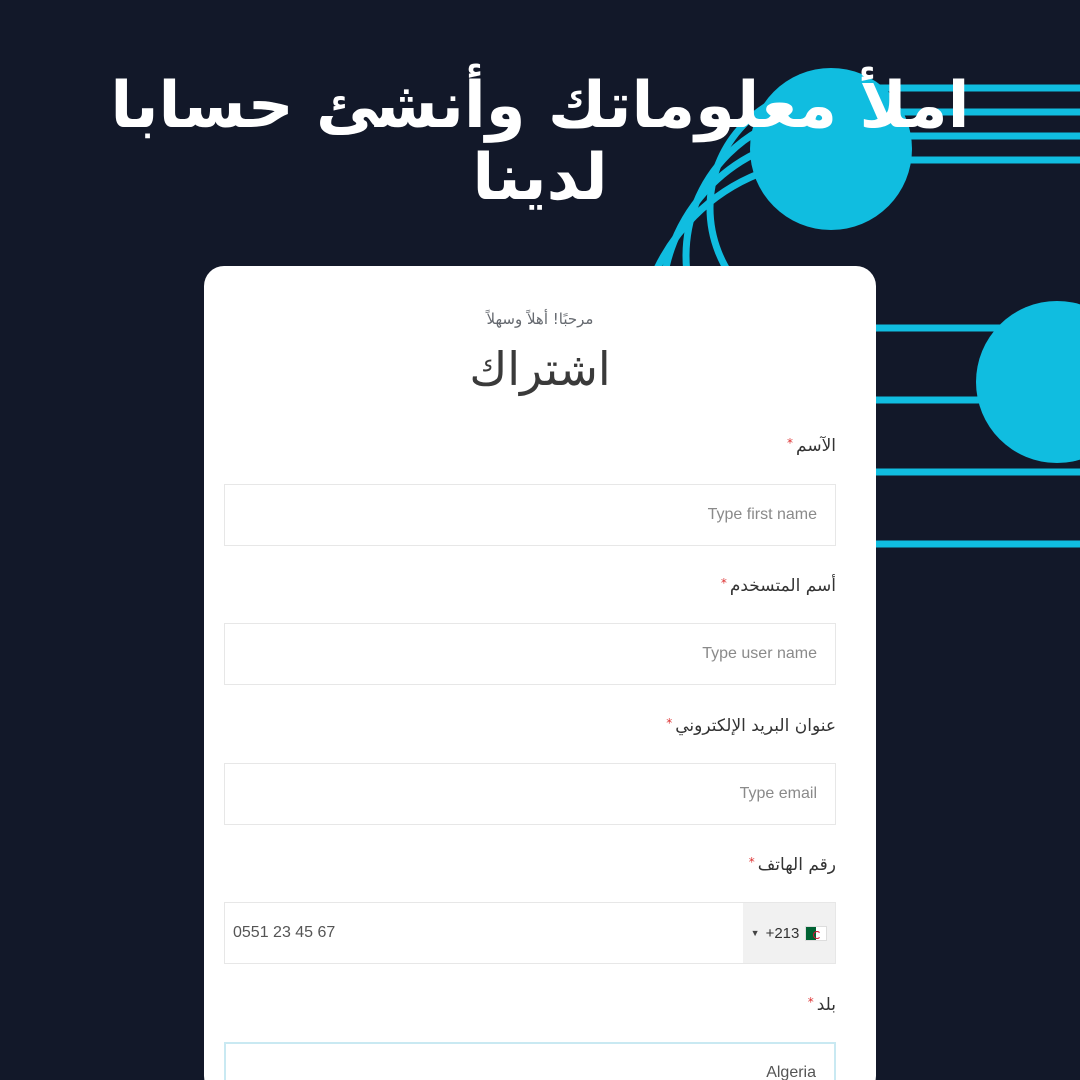 This screenshot has width=1080, height=1080. Describe the element at coordinates (755, 726) in the screenshot. I see `email-label-text: عنوان البريد الإلكتروني` at that location.